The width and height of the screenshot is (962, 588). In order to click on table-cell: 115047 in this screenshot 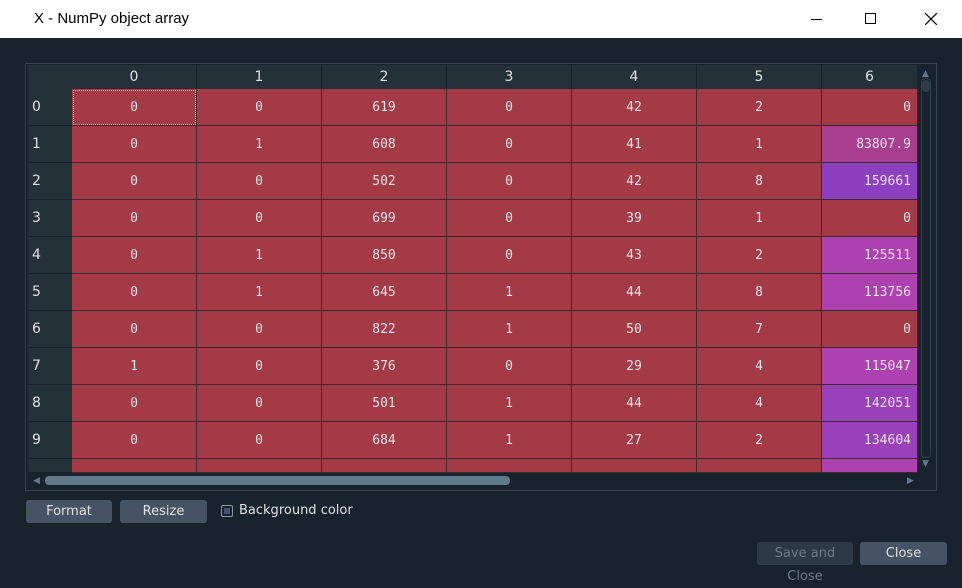, I will do `click(870, 366)`.